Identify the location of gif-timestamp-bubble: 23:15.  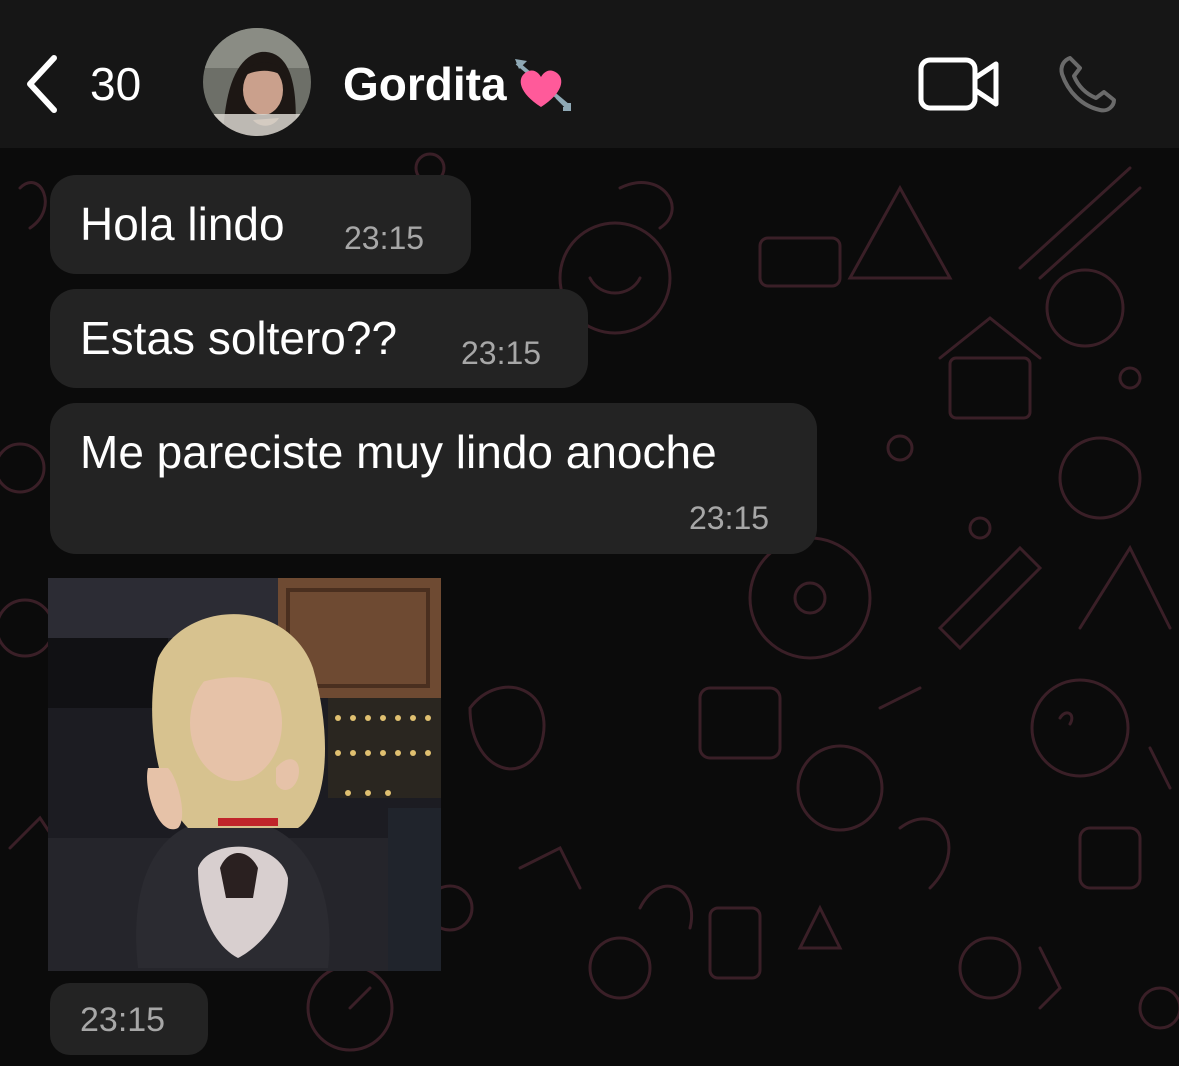
(129, 1019).